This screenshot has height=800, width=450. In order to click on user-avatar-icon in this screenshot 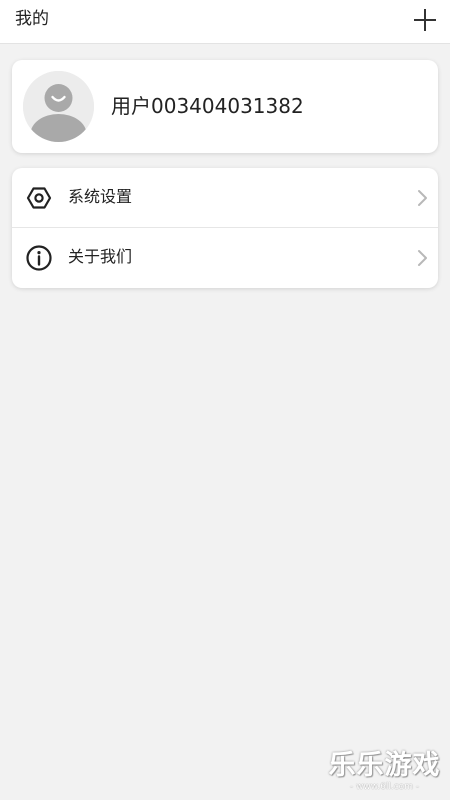, I will do `click(58, 106)`.